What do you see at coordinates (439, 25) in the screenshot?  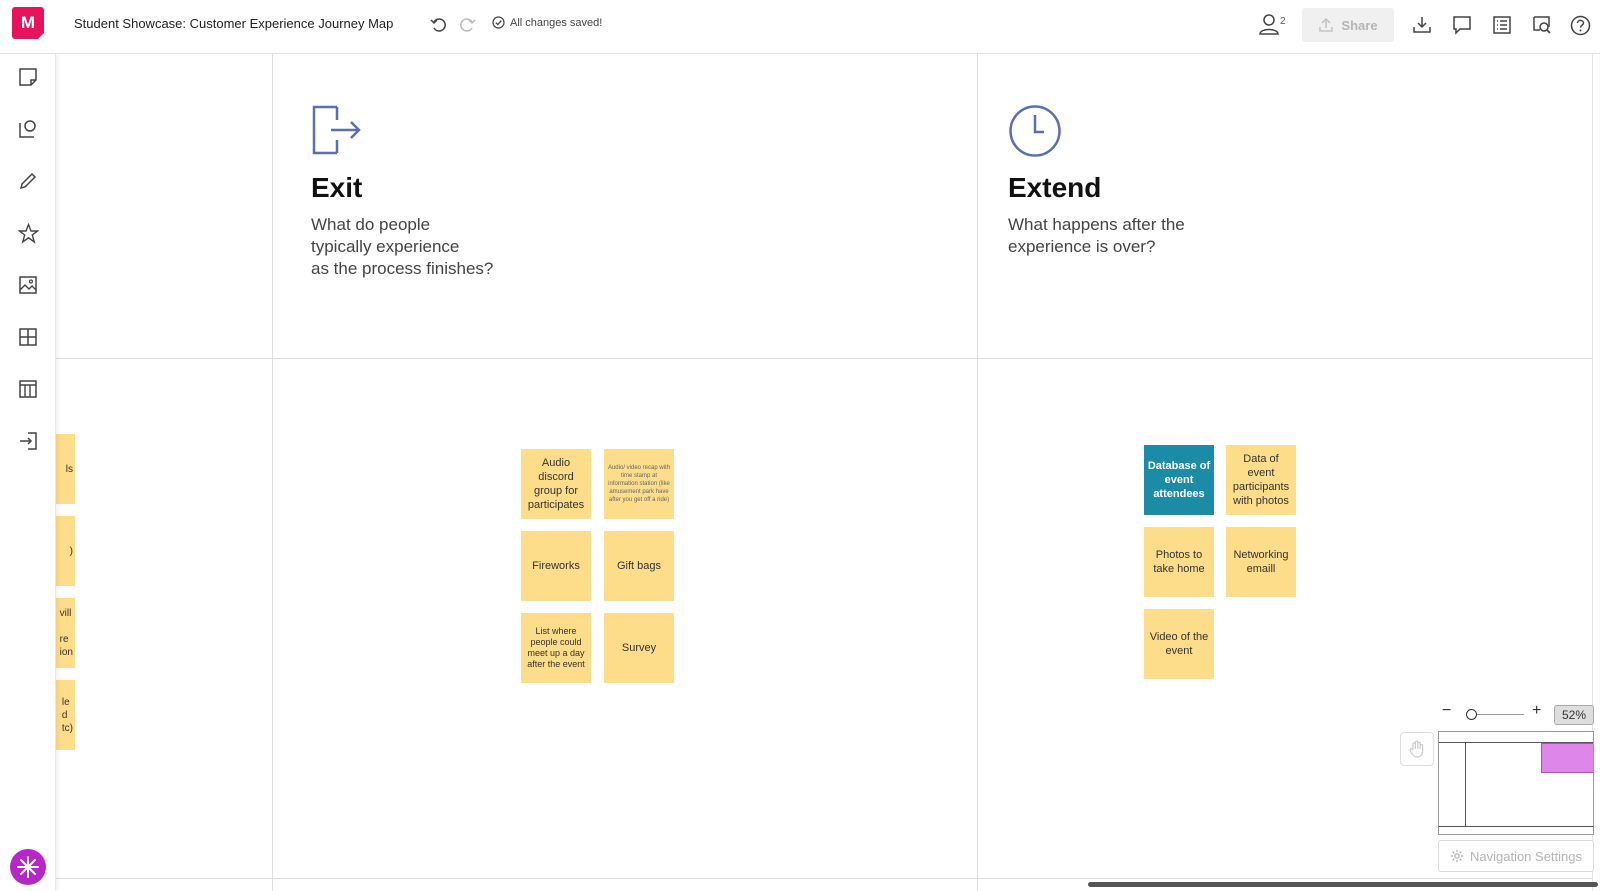 I see `undo-icon` at bounding box center [439, 25].